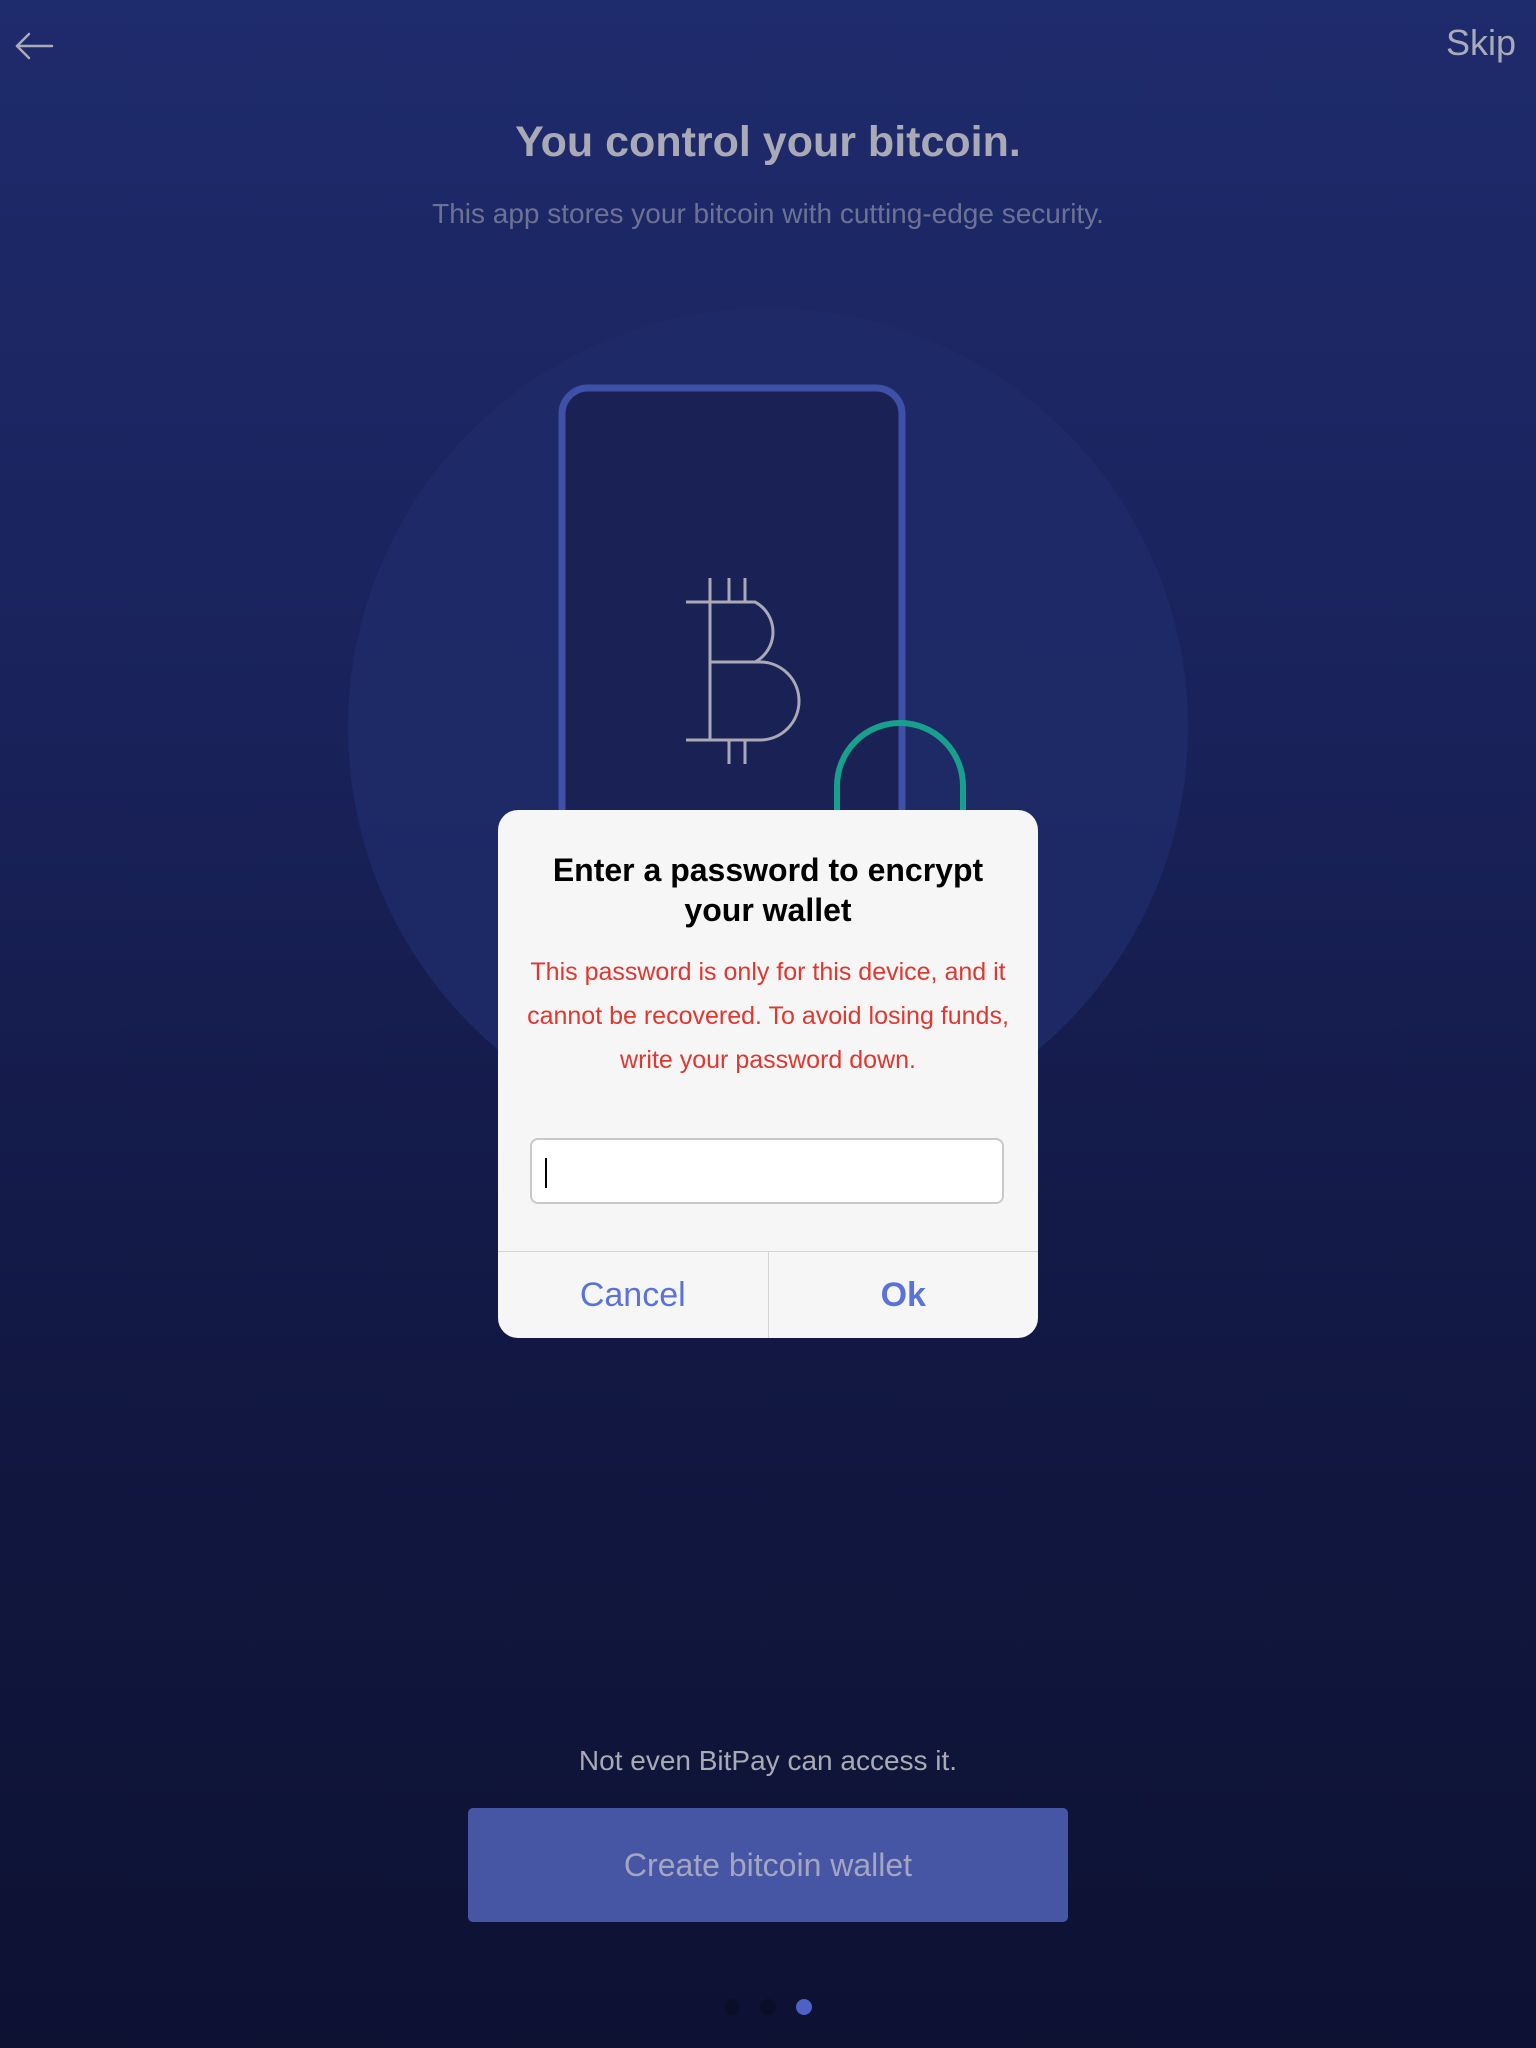 This screenshot has height=2048, width=1536. What do you see at coordinates (768, 1760) in the screenshot?
I see `footer-text: Not even BitPay can access it.` at bounding box center [768, 1760].